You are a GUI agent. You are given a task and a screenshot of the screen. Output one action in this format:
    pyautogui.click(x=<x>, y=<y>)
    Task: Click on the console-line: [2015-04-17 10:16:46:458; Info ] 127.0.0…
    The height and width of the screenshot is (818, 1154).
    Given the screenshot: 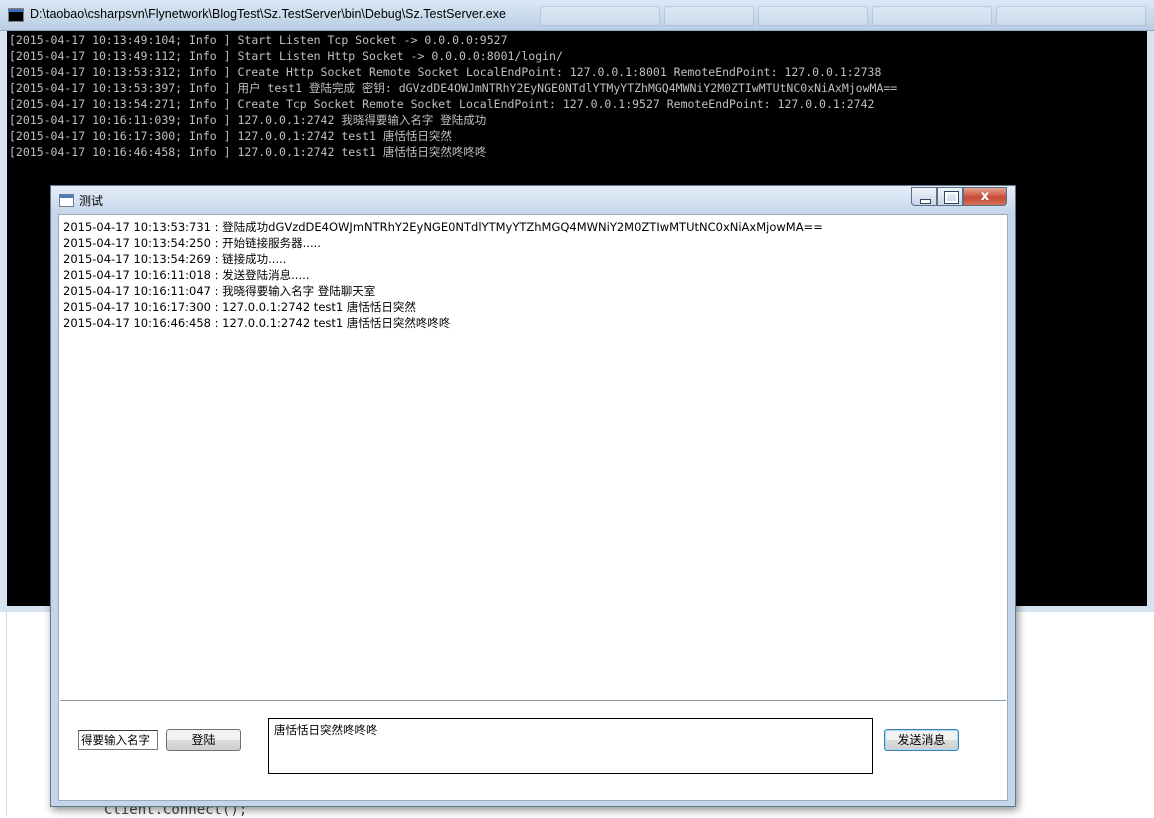 What is the action you would take?
    pyautogui.click(x=248, y=152)
    